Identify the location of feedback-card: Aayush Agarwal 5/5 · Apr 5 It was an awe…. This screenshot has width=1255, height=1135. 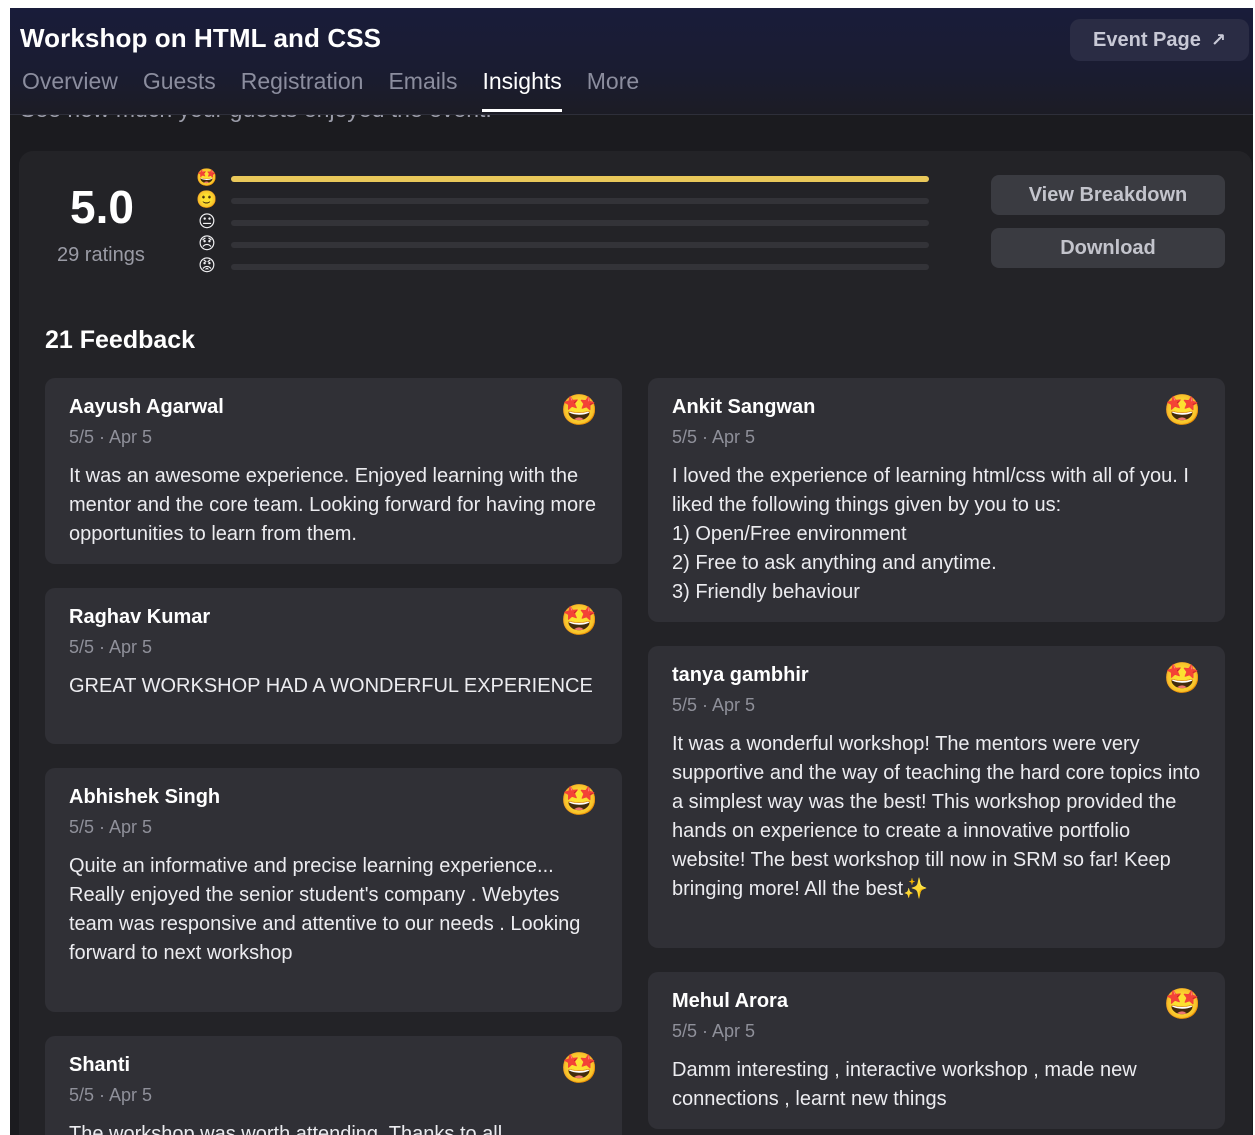
(333, 471).